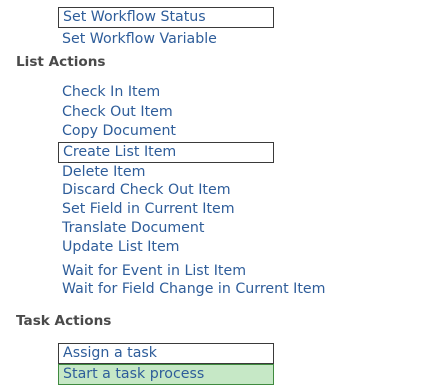 The height and width of the screenshot is (389, 445). Describe the element at coordinates (64, 321) in the screenshot. I see `section-header-task-actions: Task Actions` at that location.